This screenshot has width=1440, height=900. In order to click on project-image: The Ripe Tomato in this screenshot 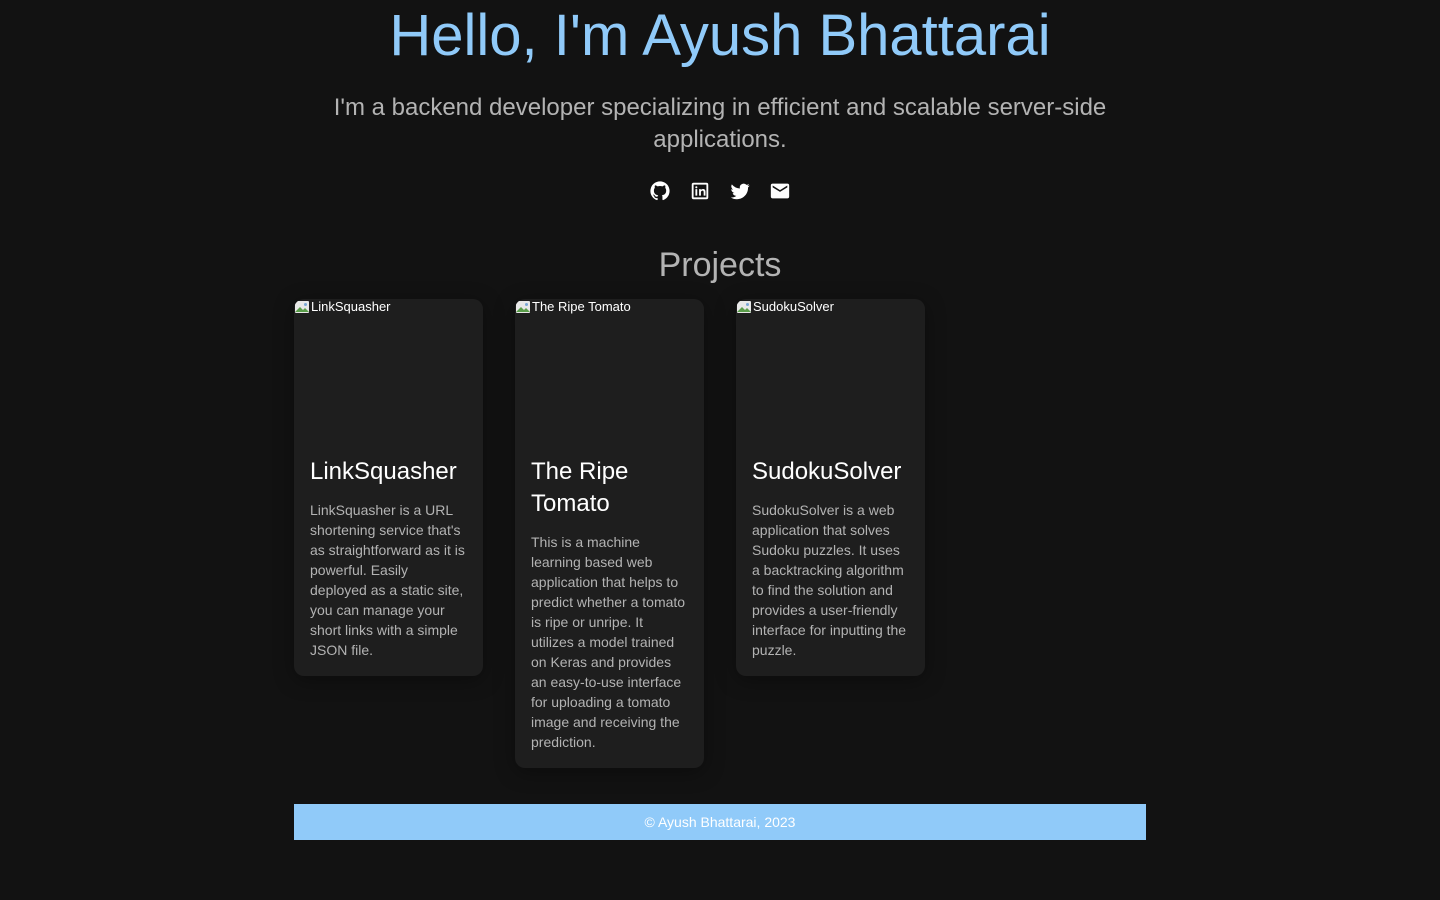, I will do `click(609, 370)`.